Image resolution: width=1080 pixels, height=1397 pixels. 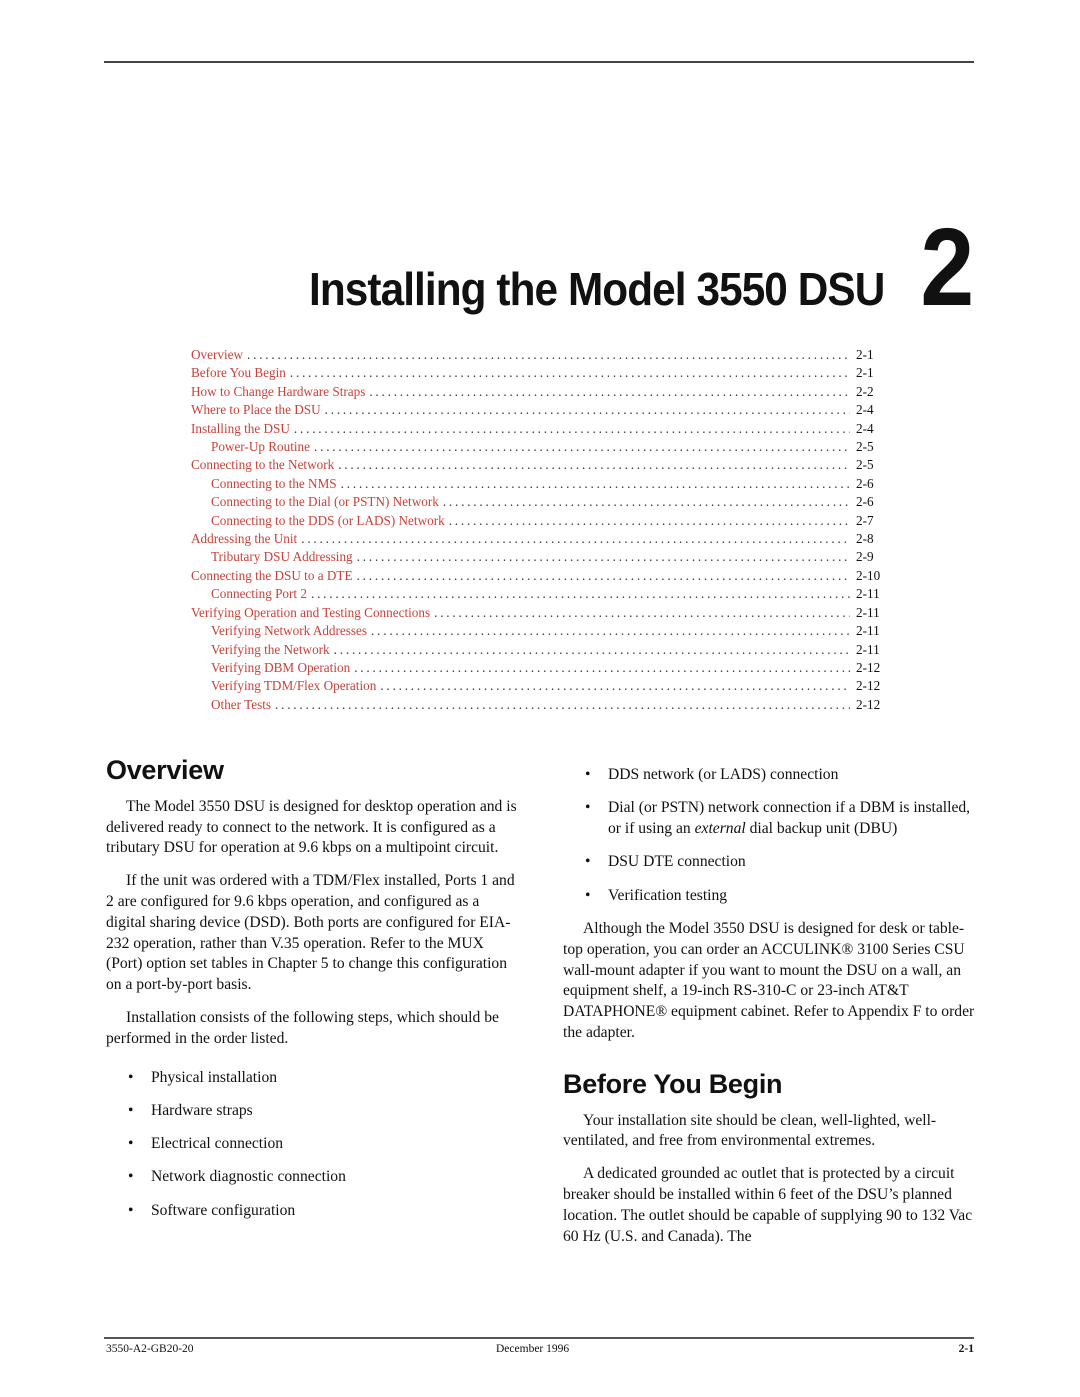 What do you see at coordinates (947, 267) in the screenshot?
I see `chapter-number: 2` at bounding box center [947, 267].